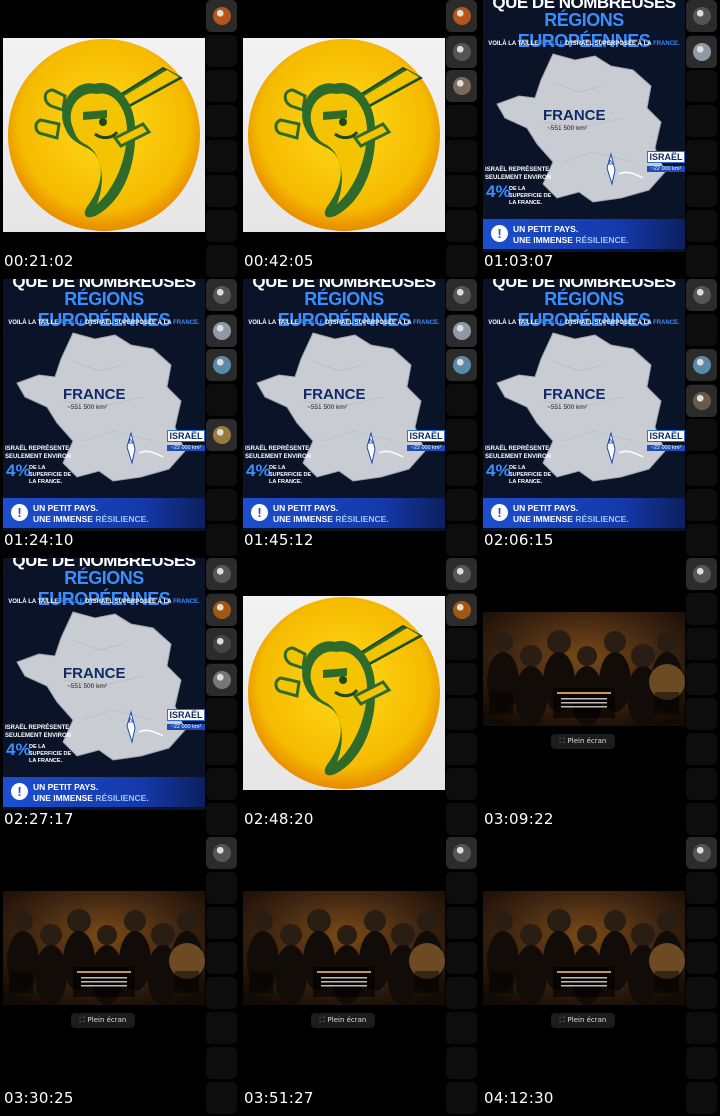 The width and height of the screenshot is (720, 1116). Describe the element at coordinates (39, 1098) in the screenshot. I see `frame-timestamp: 03:30:25` at that location.